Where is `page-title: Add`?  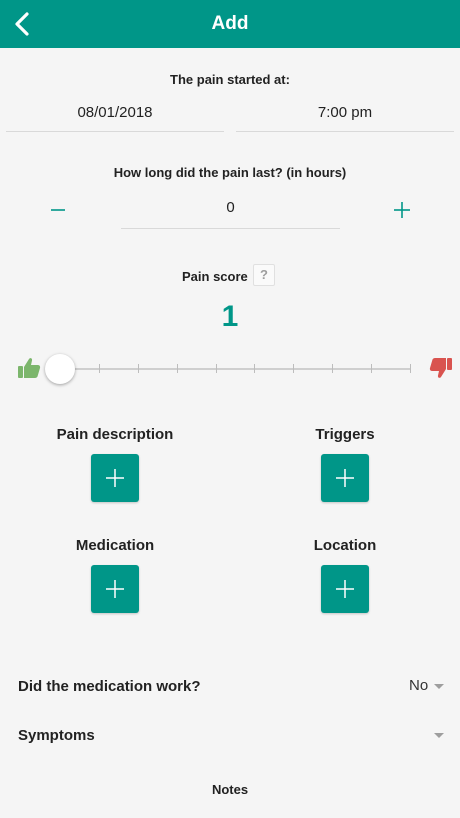 page-title: Add is located at coordinates (230, 23).